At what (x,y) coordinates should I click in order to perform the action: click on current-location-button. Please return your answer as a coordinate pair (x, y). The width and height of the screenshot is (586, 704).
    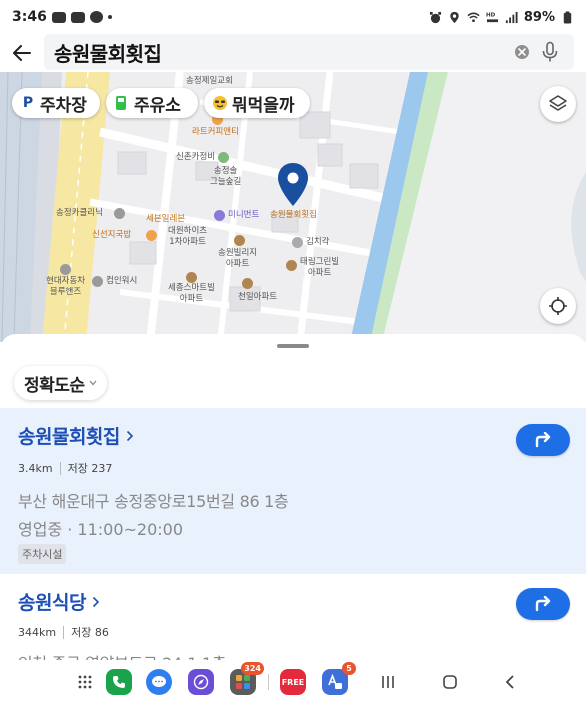
    Looking at the image, I should click on (558, 306).